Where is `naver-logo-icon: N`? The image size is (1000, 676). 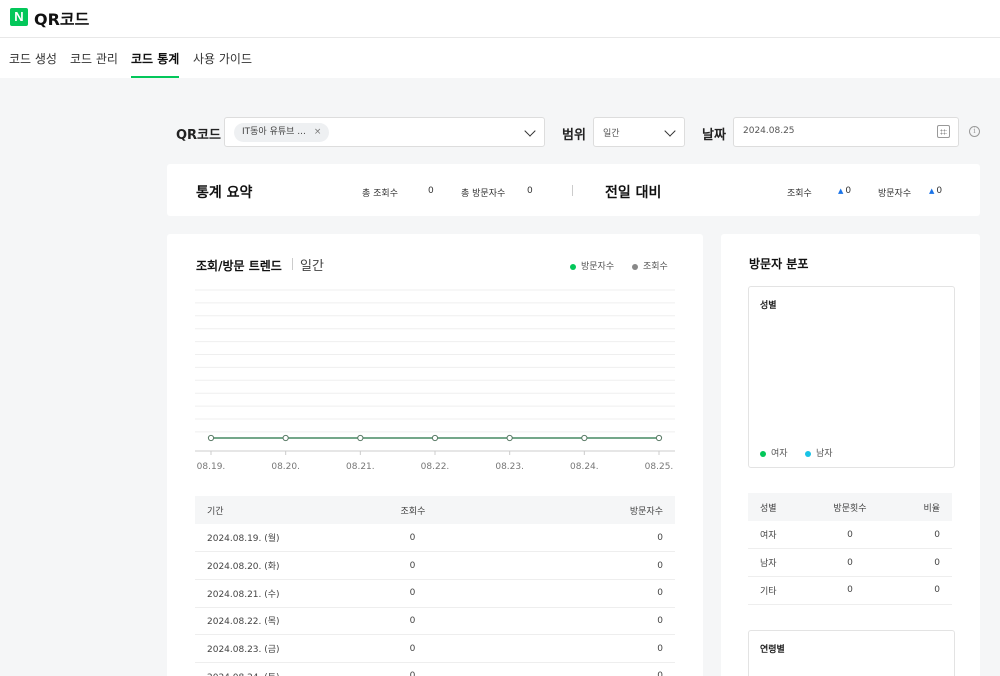
naver-logo-icon: N is located at coordinates (19, 17).